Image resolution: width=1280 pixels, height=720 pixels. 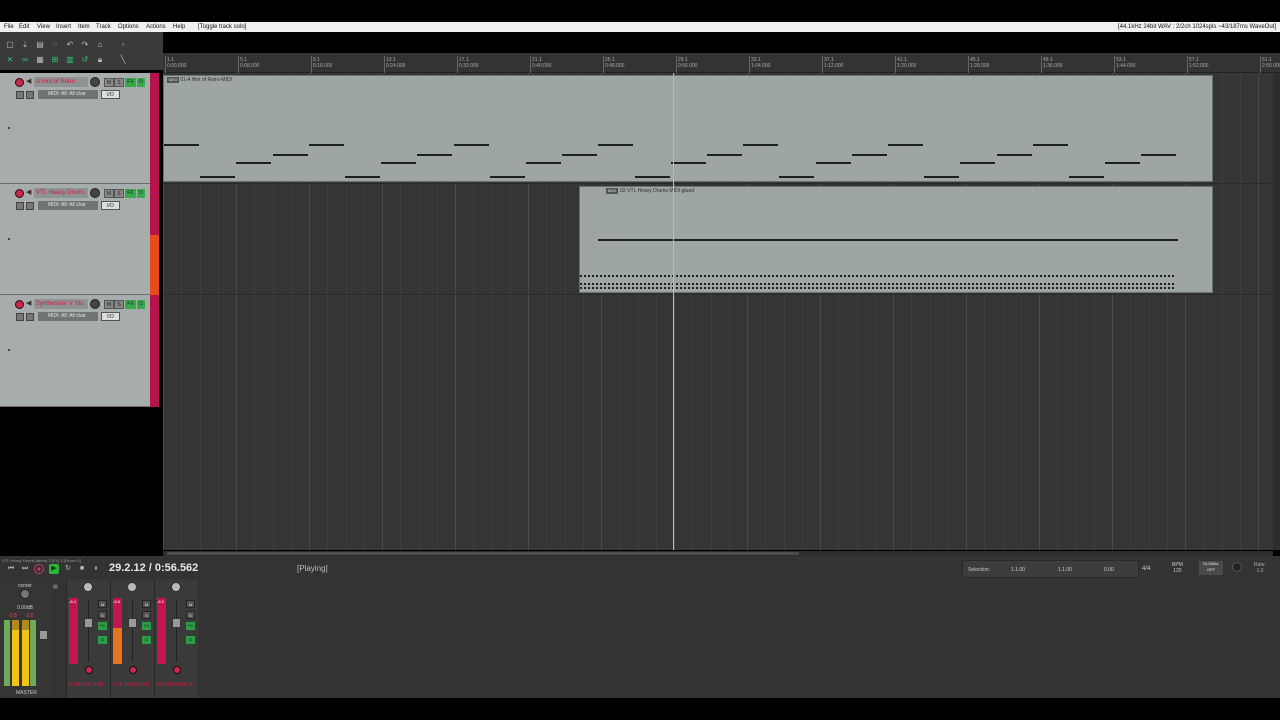 I want to click on lock-icon: 🔒︎, so click(x=100, y=60).